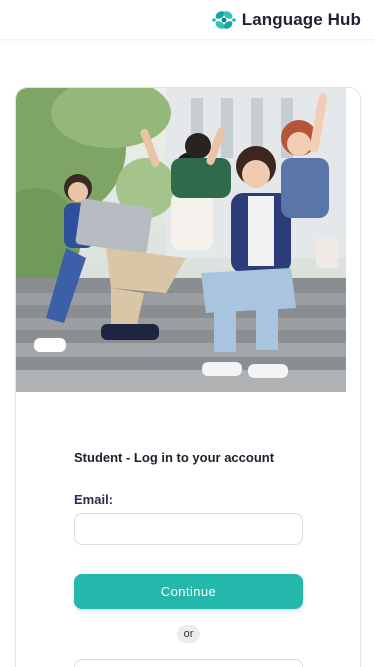 This screenshot has width=375, height=667. Describe the element at coordinates (223, 20) in the screenshot. I see `language-hub-logo-icon` at that location.